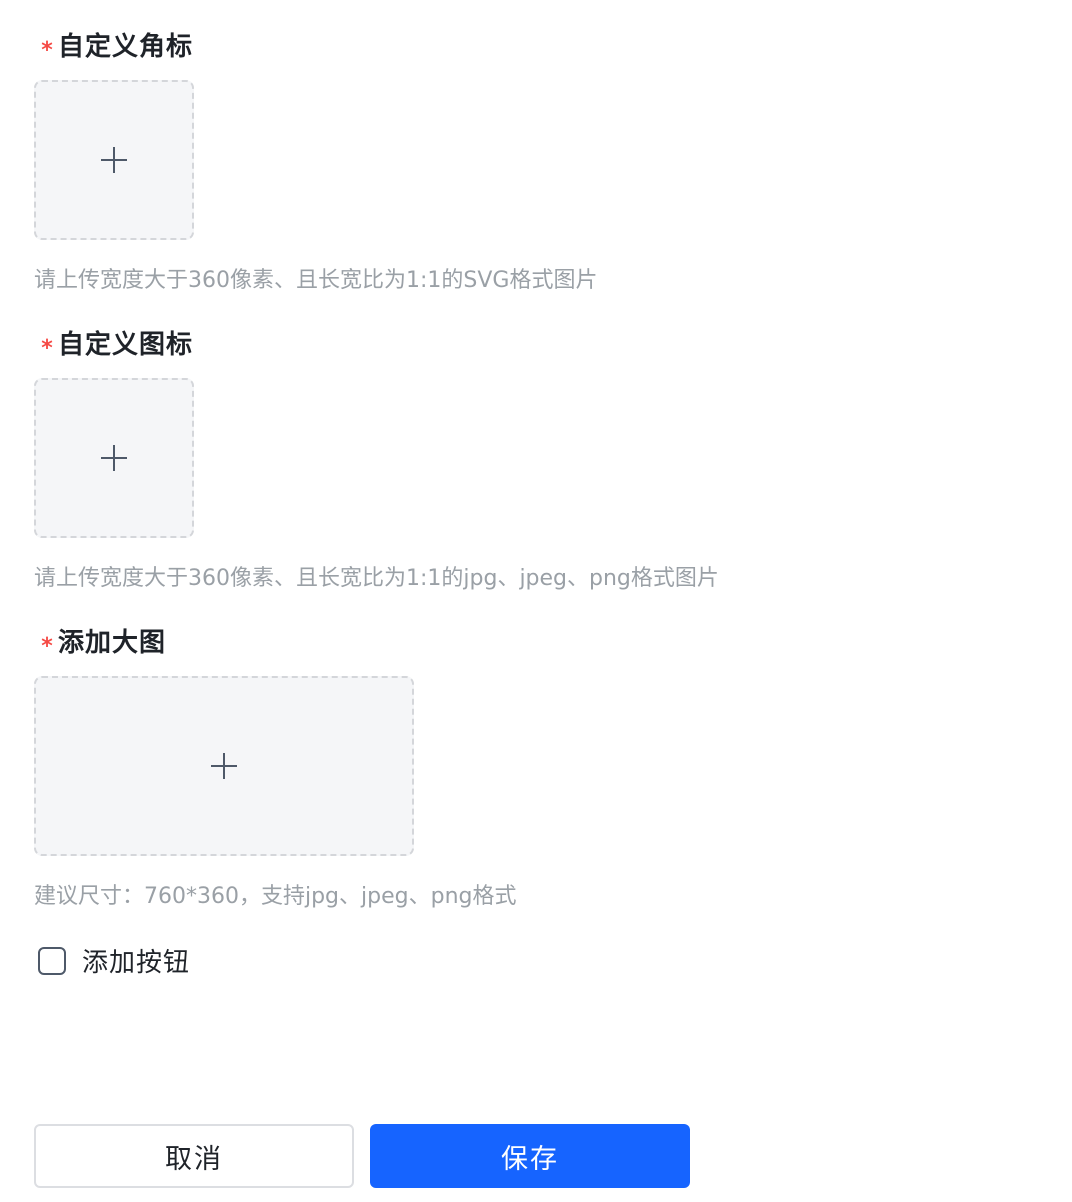  Describe the element at coordinates (126, 46) in the screenshot. I see `corner-badge-title: 自定义角标` at that location.